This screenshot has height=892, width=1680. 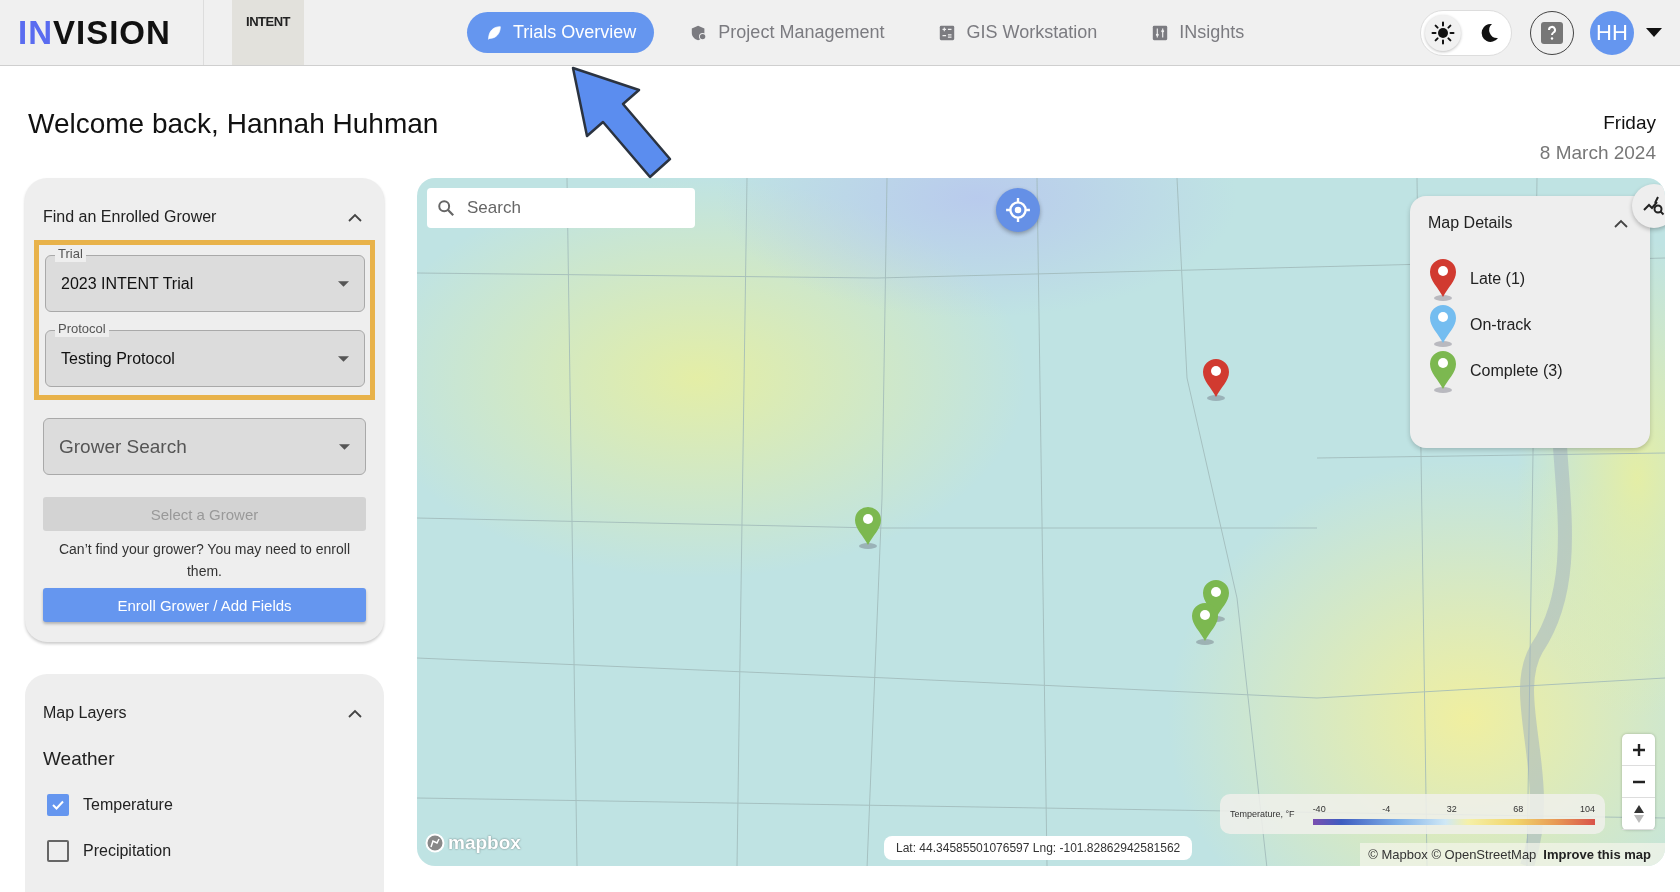 I want to click on layer-label: Temperature, so click(x=128, y=805).